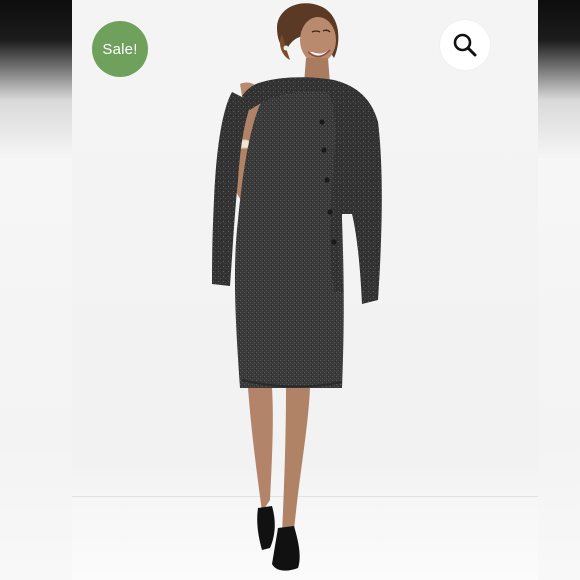  Describe the element at coordinates (559, 290) in the screenshot. I see `blurred-right-edge` at that location.